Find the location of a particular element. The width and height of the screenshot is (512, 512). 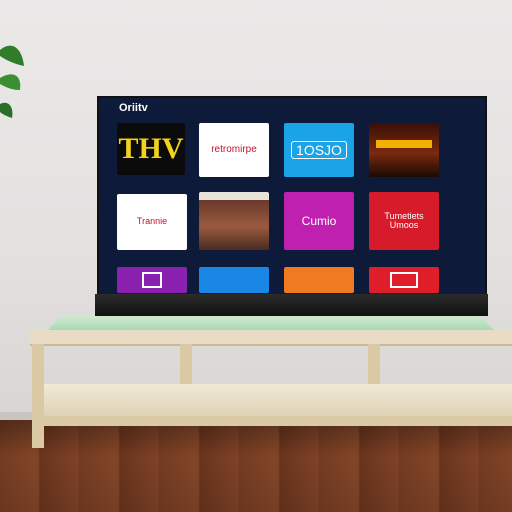

app-tile-purple is located at coordinates (152, 280).